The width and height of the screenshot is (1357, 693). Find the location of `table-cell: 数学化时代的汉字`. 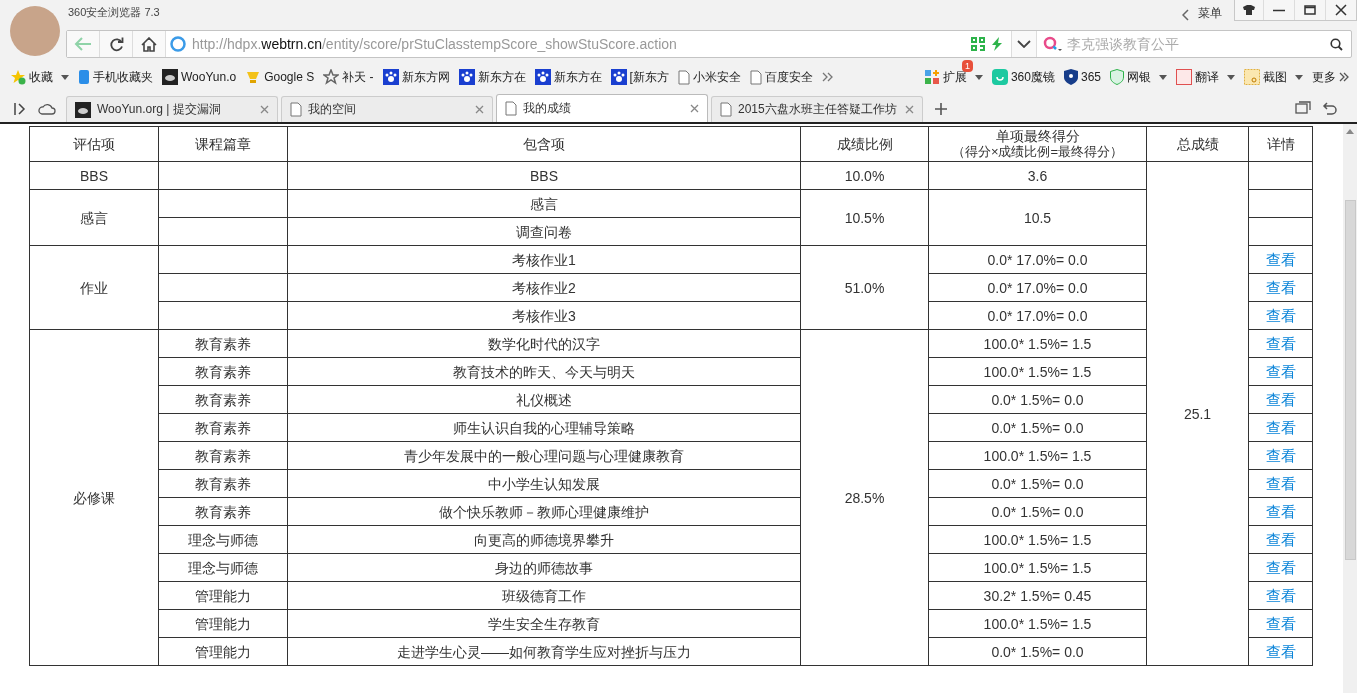

table-cell: 数学化时代的汉字 is located at coordinates (544, 343).